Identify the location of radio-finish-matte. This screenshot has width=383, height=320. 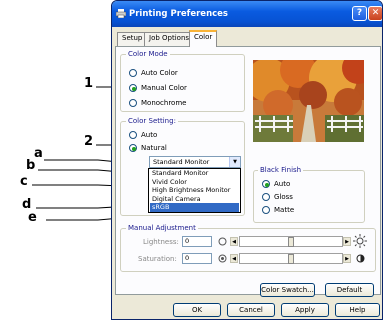
(266, 210).